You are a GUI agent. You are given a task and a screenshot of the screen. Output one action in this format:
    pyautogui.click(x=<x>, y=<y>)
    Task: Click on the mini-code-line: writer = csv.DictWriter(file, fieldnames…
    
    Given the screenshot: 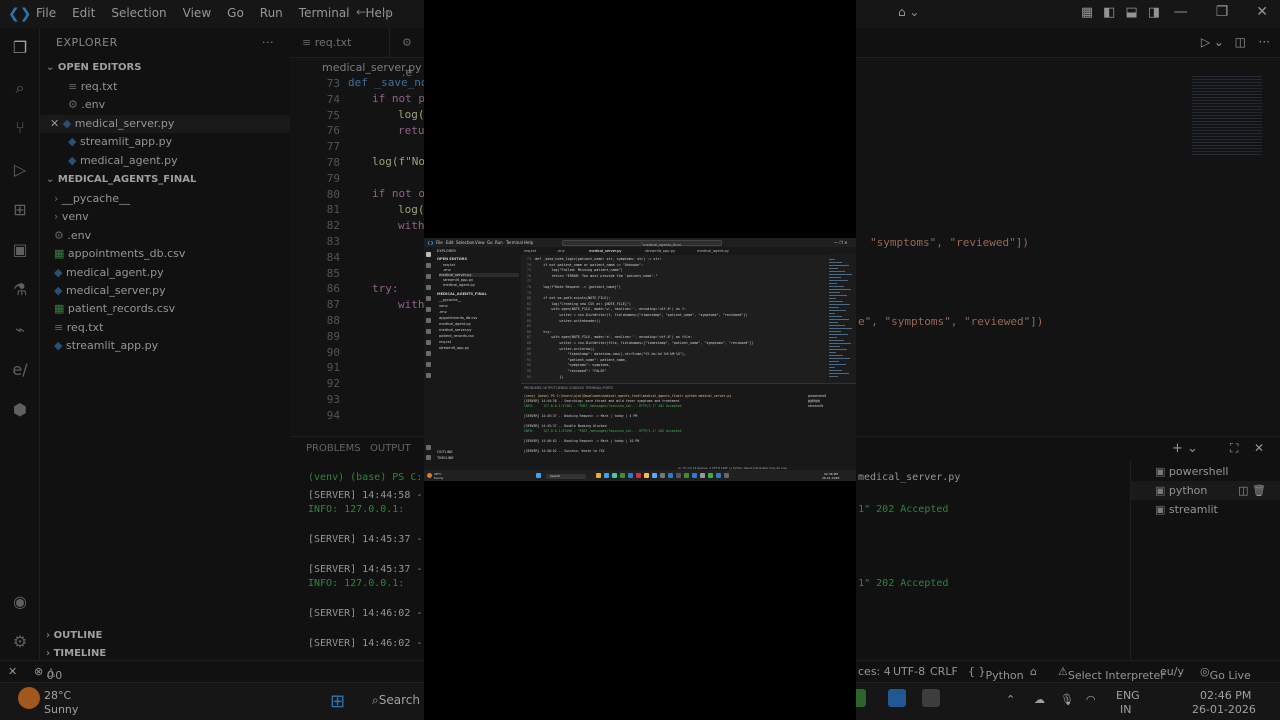 What is the action you would take?
    pyautogui.click(x=644, y=343)
    